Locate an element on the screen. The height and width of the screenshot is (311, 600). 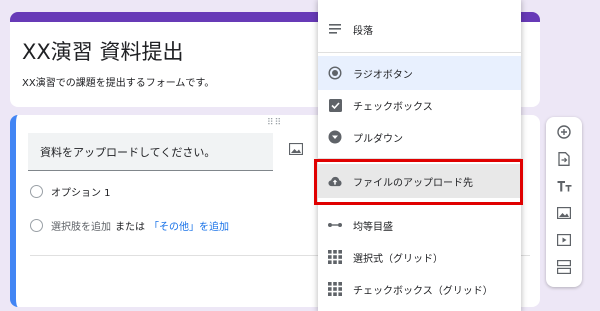
menu-item-label: 段落 is located at coordinates (363, 31).